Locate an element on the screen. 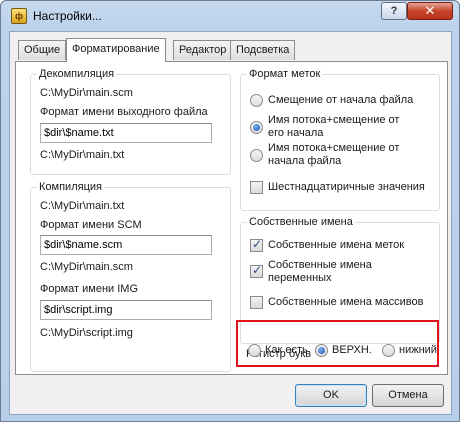 This screenshot has height=422, width=460. decompilation-path: C:\MyDir\main.scm is located at coordinates (86, 93).